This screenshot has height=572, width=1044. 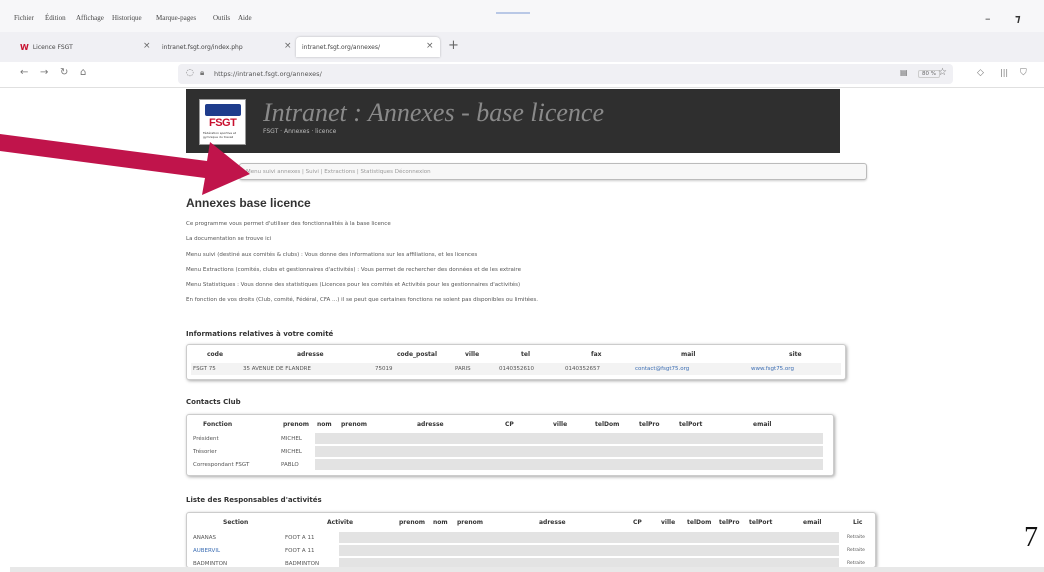 I want to click on zoom-level: 80 %, so click(x=929, y=74).